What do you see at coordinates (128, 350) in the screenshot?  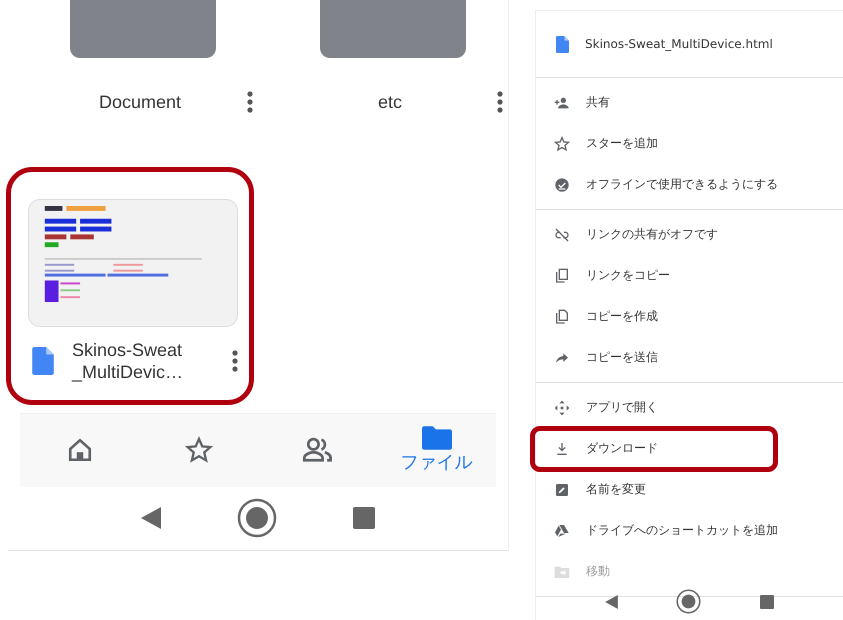 I see `file-name: Skinos-Sweat` at bounding box center [128, 350].